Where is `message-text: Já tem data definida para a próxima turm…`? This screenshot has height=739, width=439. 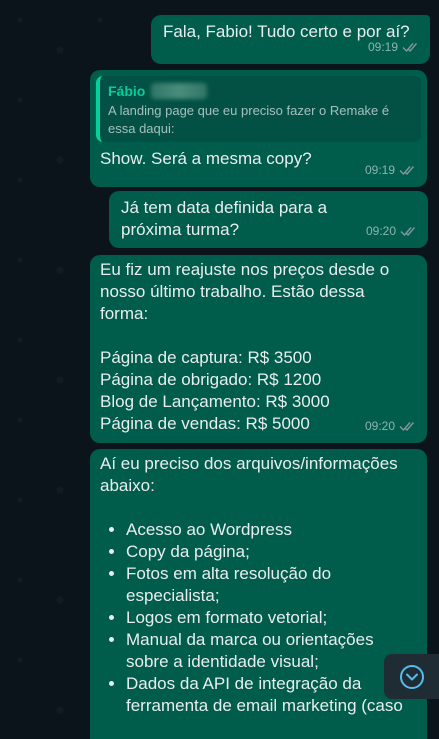 message-text: Já tem data definida para a próxima turm… is located at coordinates (226, 218).